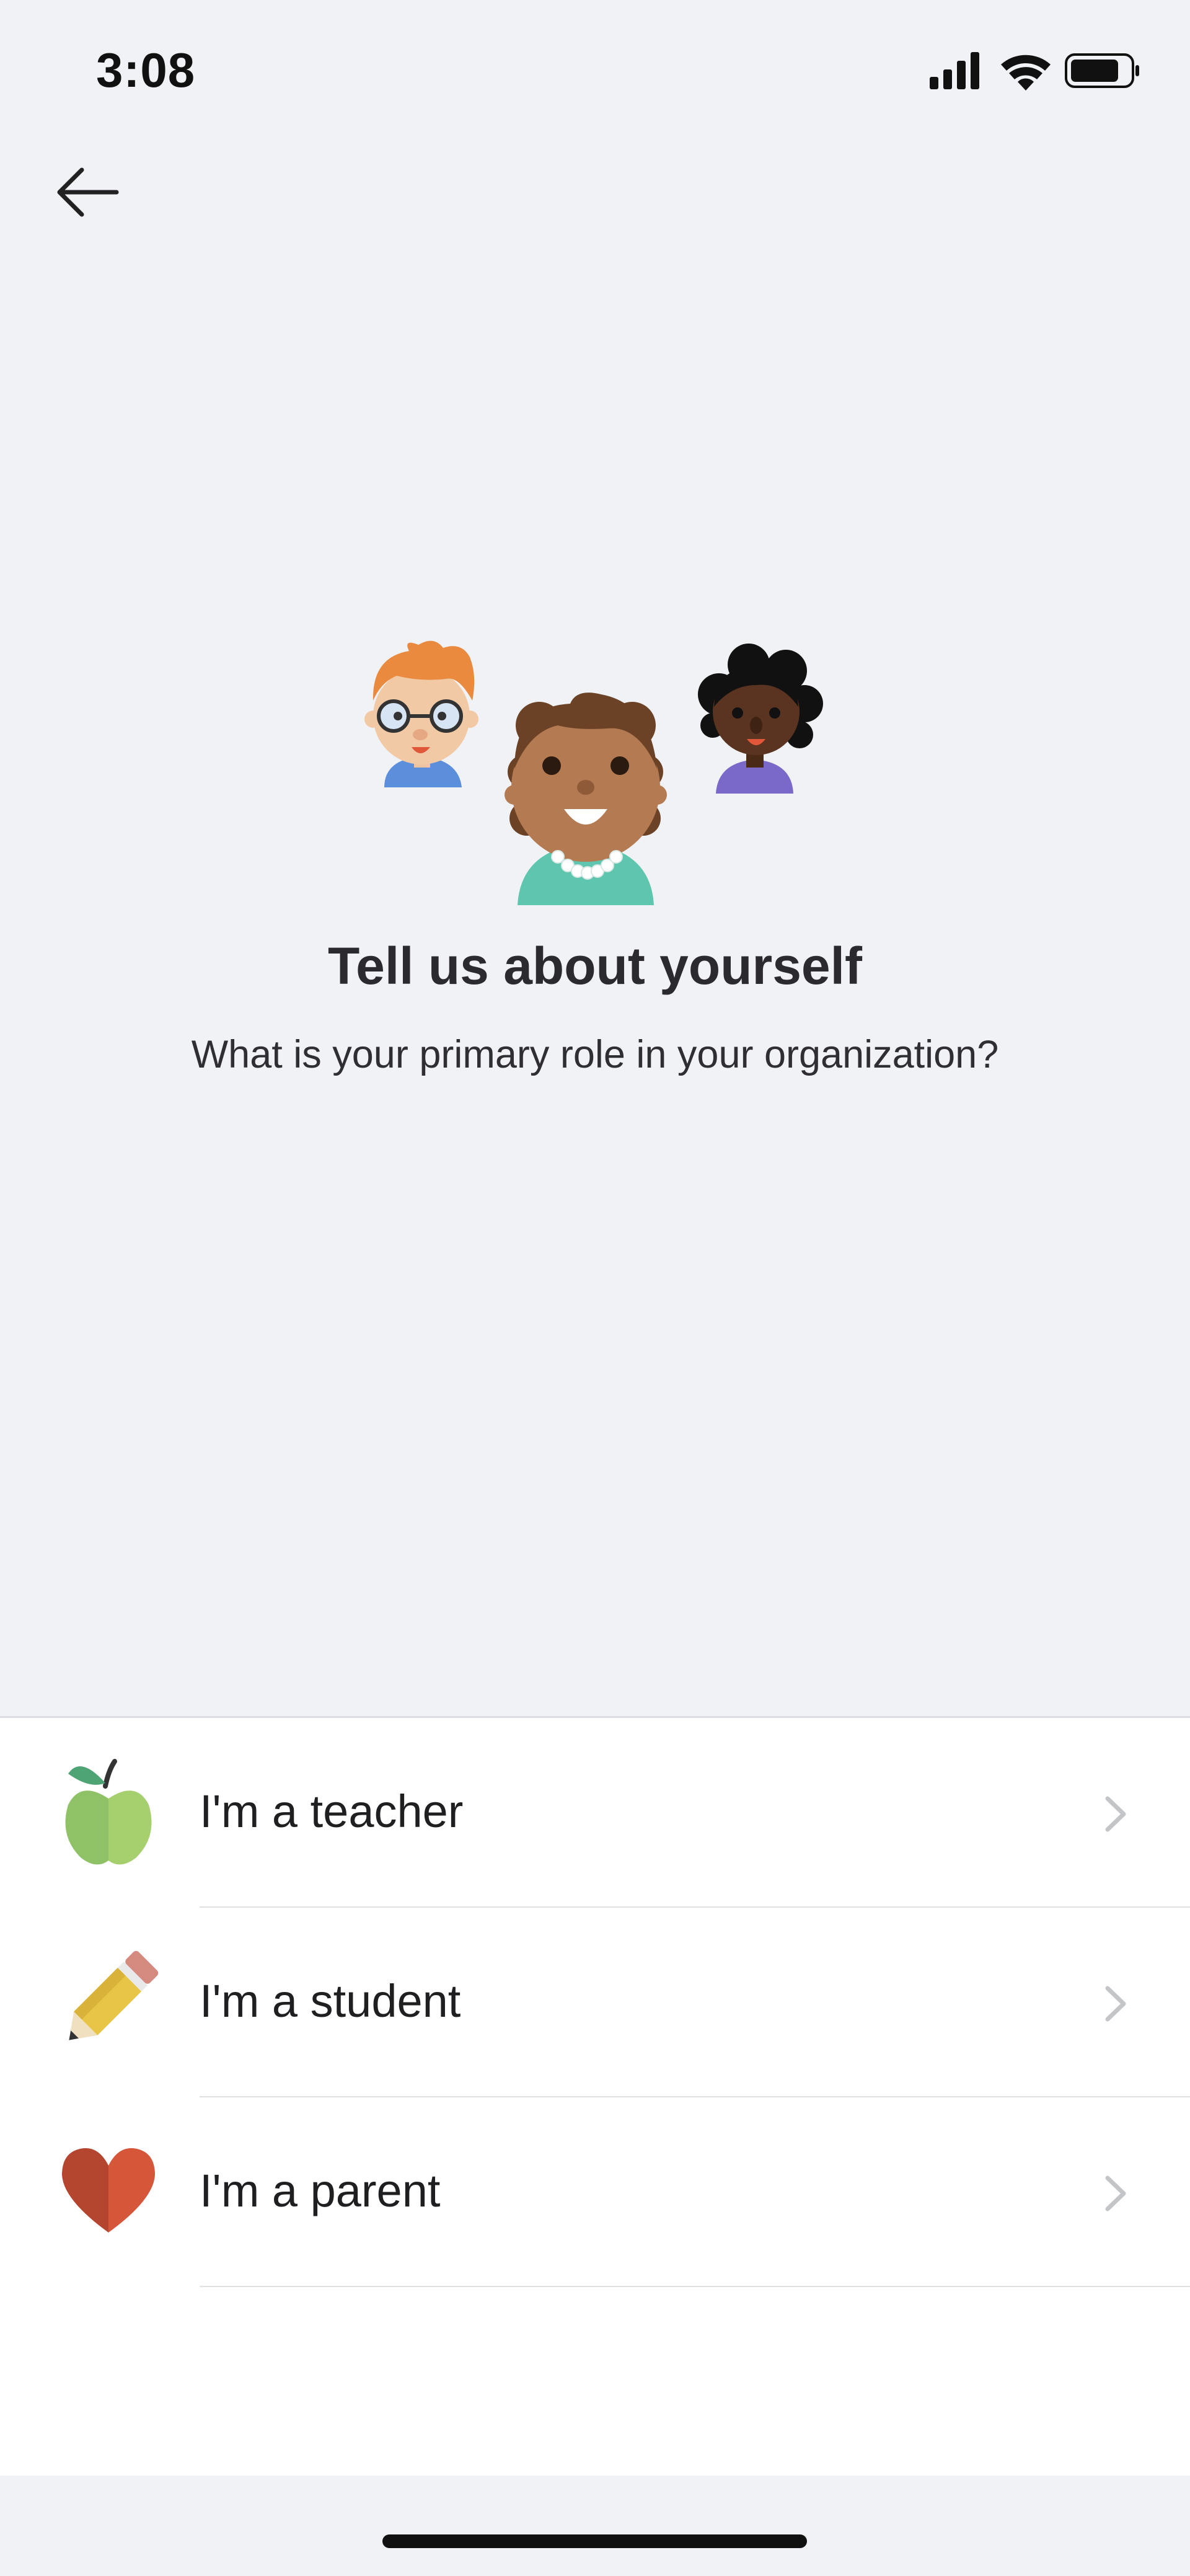 This screenshot has height=2576, width=1190. What do you see at coordinates (1102, 70) in the screenshot?
I see `battery-icon` at bounding box center [1102, 70].